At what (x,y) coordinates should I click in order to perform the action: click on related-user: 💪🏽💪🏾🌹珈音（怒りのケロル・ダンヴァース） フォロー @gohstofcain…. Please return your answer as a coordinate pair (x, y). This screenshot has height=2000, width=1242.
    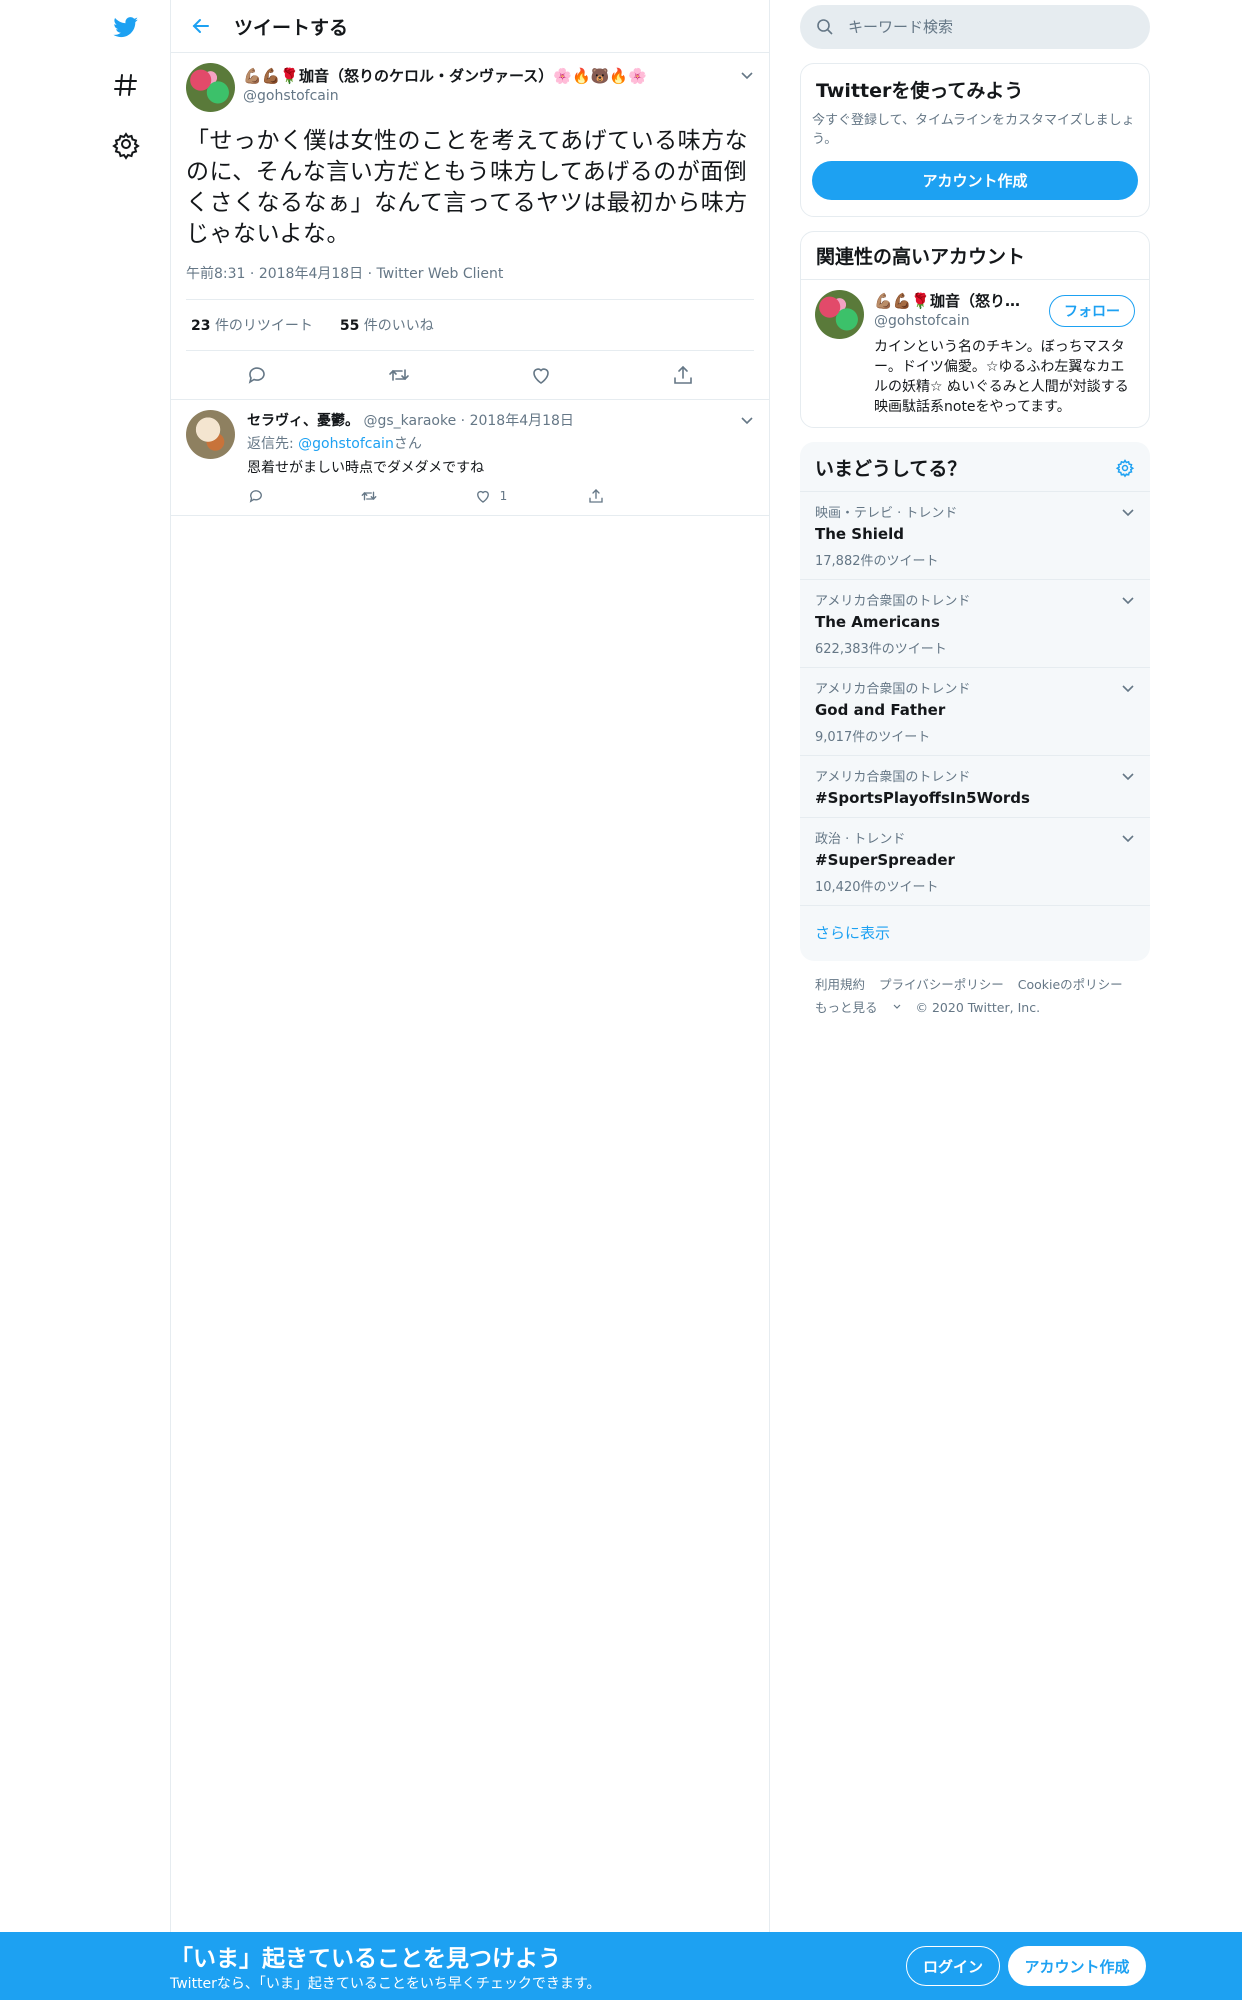
    Looking at the image, I should click on (975, 353).